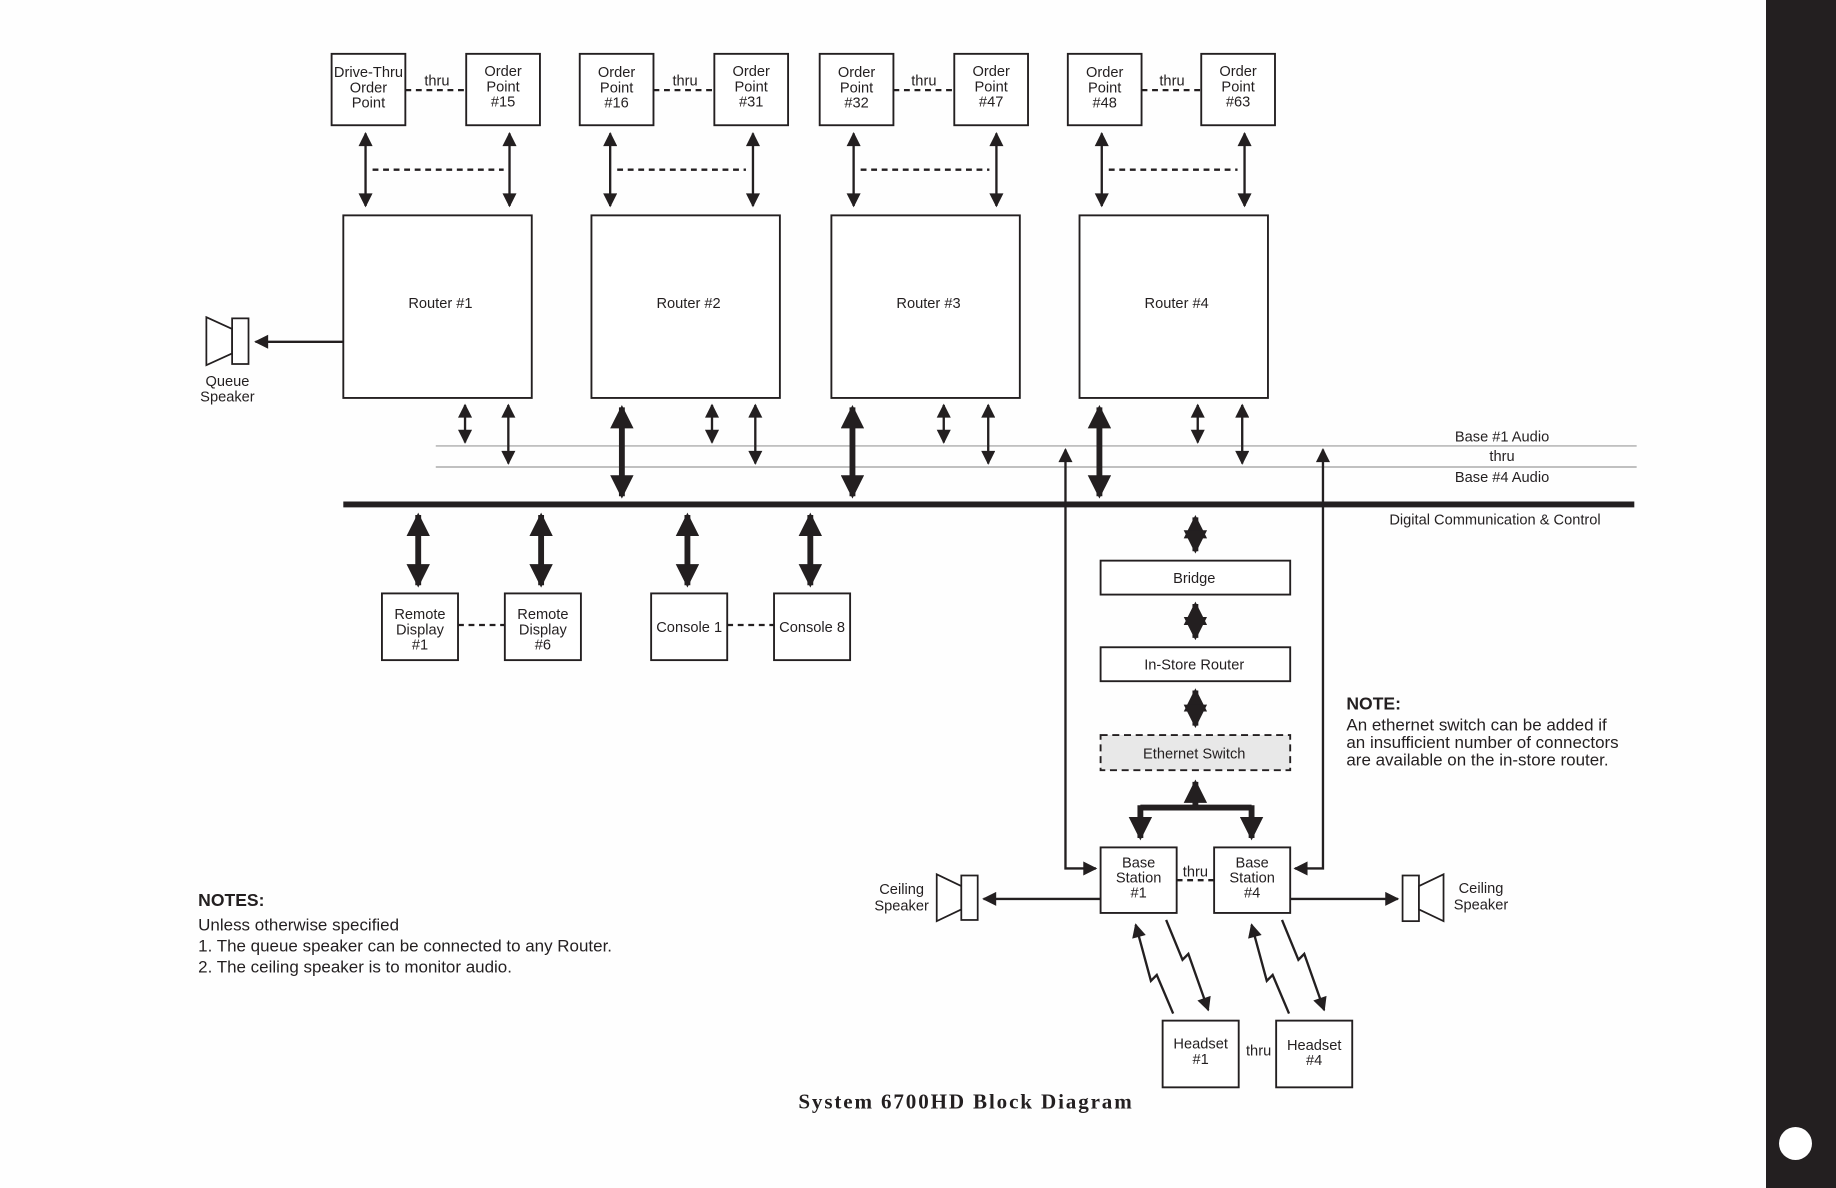 This screenshot has width=1836, height=1188. Describe the element at coordinates (1229, 967) in the screenshot. I see `wireless-links` at that location.